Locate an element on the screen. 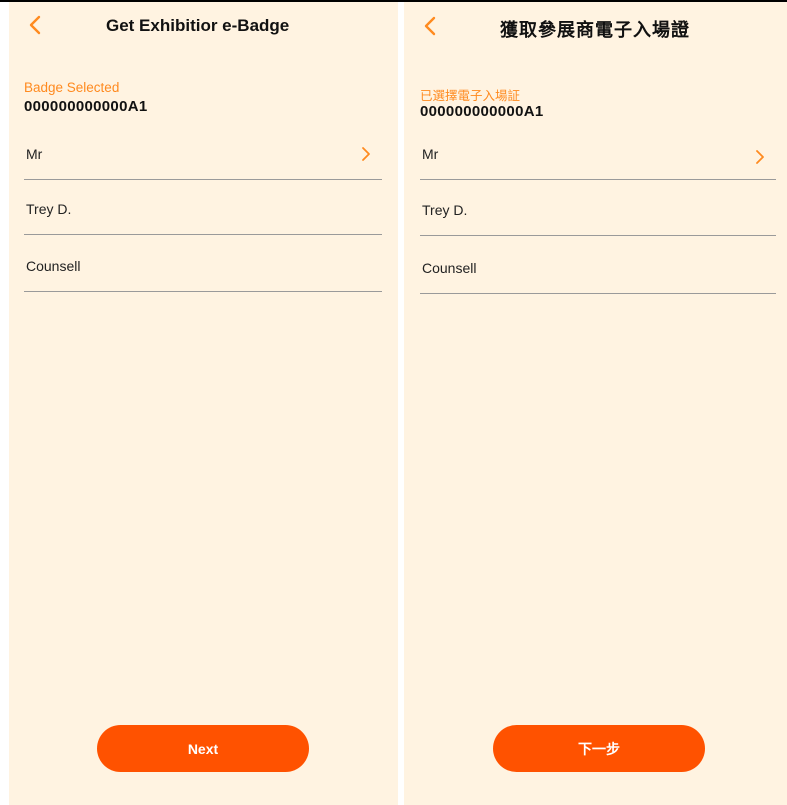  page-title: 獲取參展商電子入場證 is located at coordinates (595, 30).